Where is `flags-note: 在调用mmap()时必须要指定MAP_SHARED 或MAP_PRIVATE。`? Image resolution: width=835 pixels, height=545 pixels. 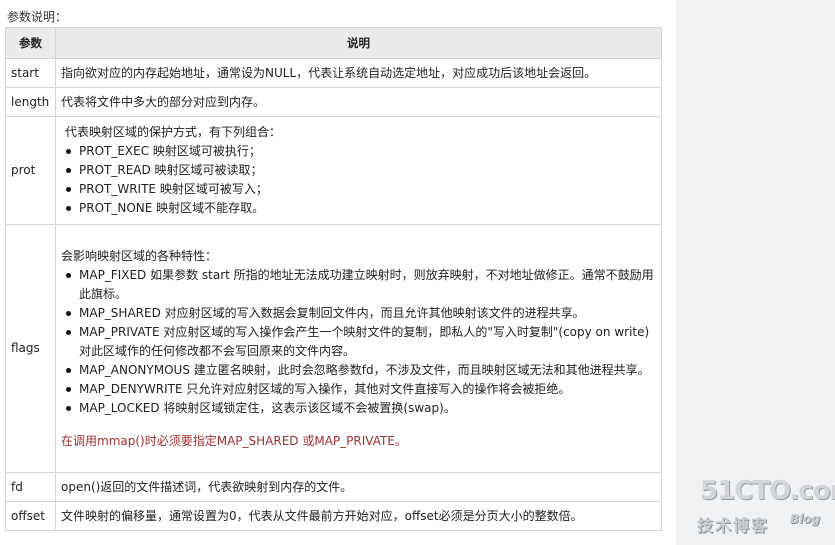 flags-note: 在调用mmap()时必须要指定MAP_SHARED 或MAP_PRIVATE。 is located at coordinates (234, 440).